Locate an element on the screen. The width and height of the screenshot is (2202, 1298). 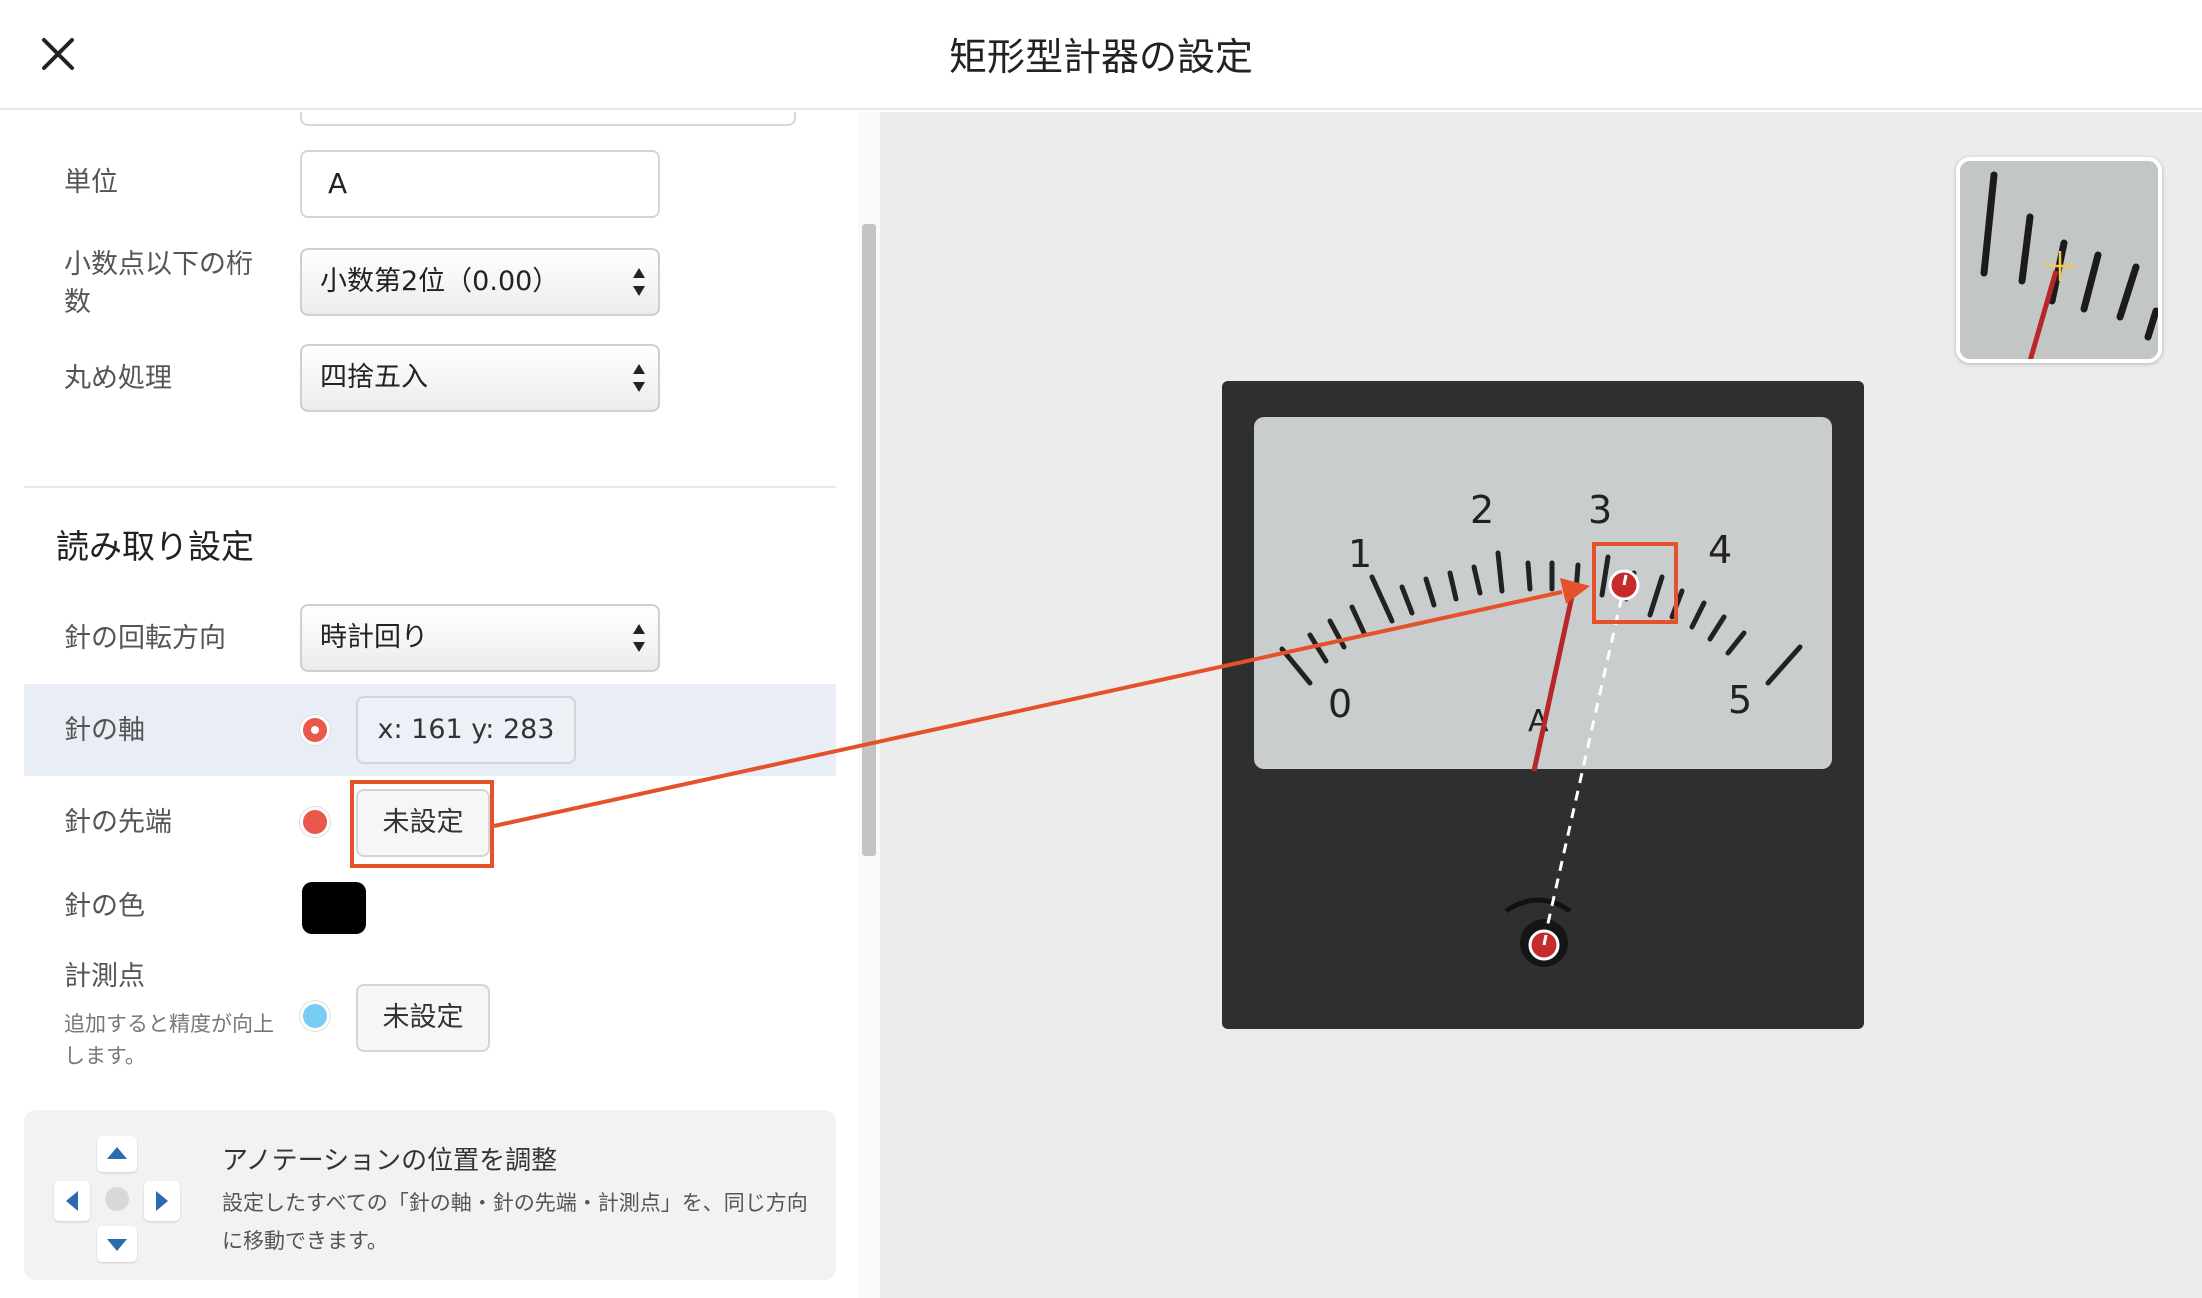
adjust-title: アノテーションの位置を調整 is located at coordinates (390, 1161).